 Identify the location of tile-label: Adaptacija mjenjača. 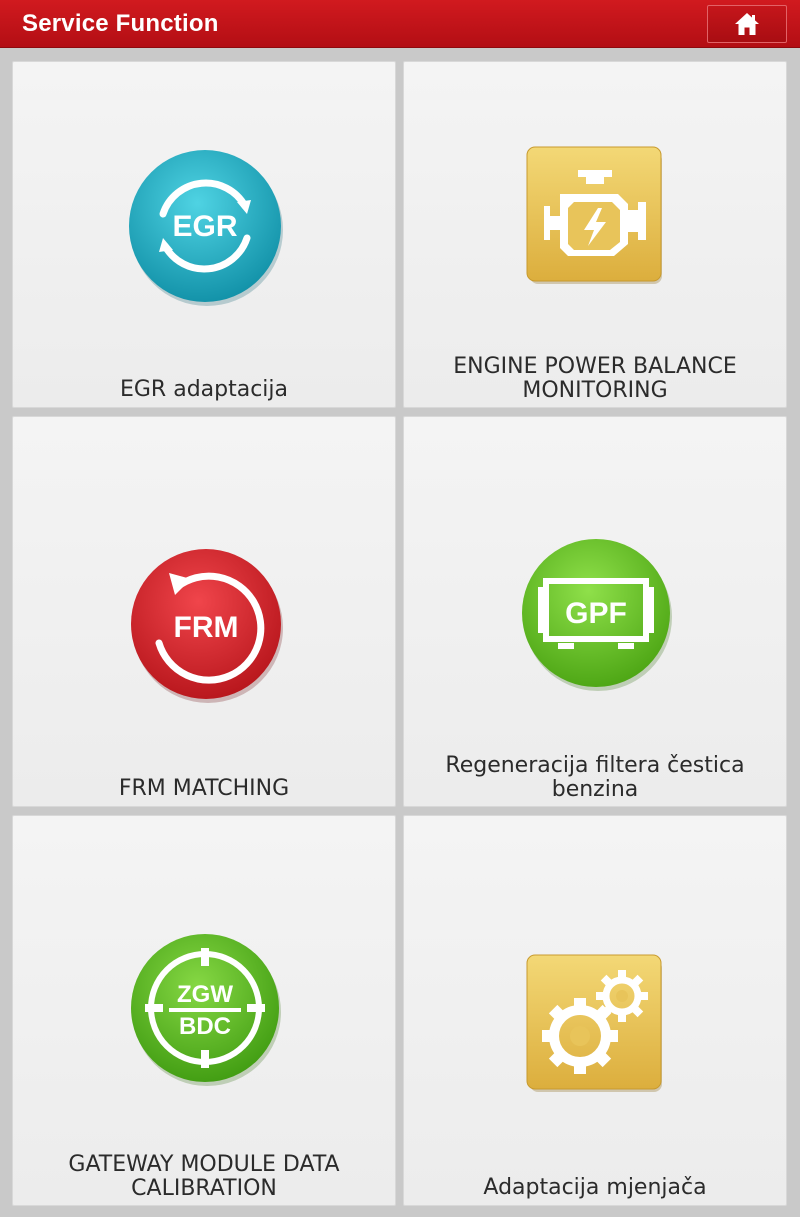
(595, 1187).